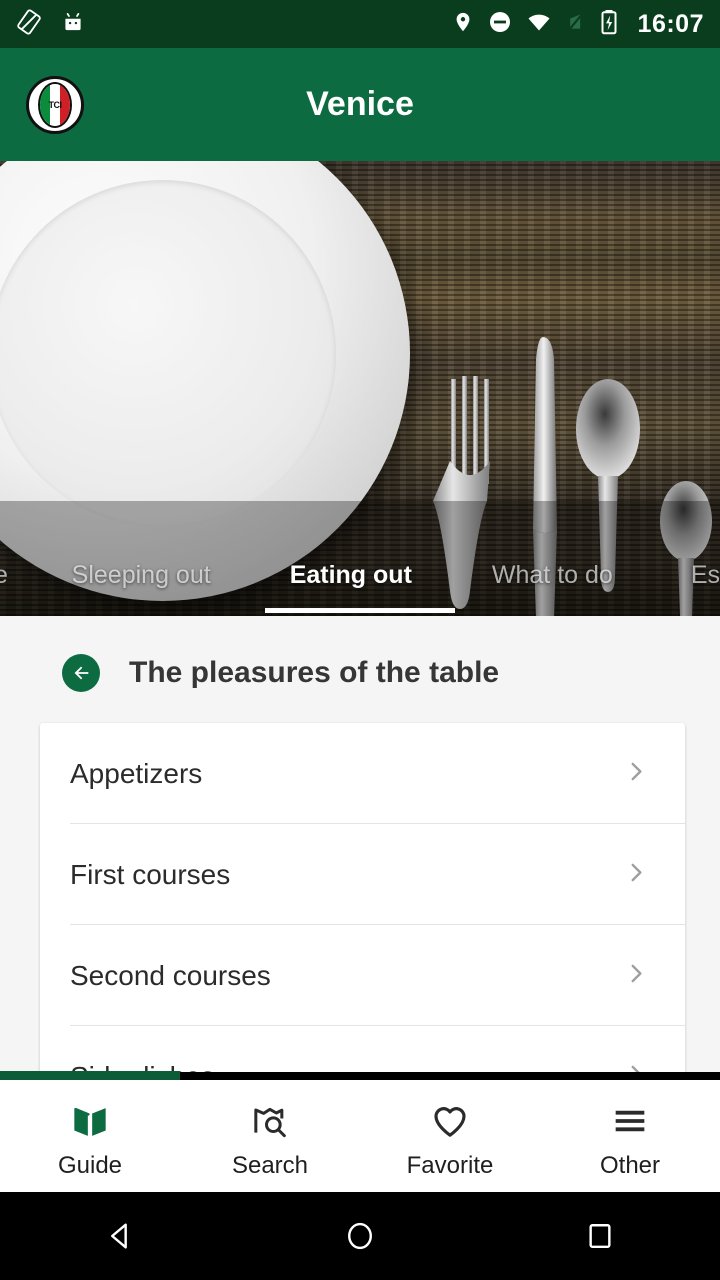 The height and width of the screenshot is (1280, 720). What do you see at coordinates (29, 24) in the screenshot?
I see `screen-rotation-icon` at bounding box center [29, 24].